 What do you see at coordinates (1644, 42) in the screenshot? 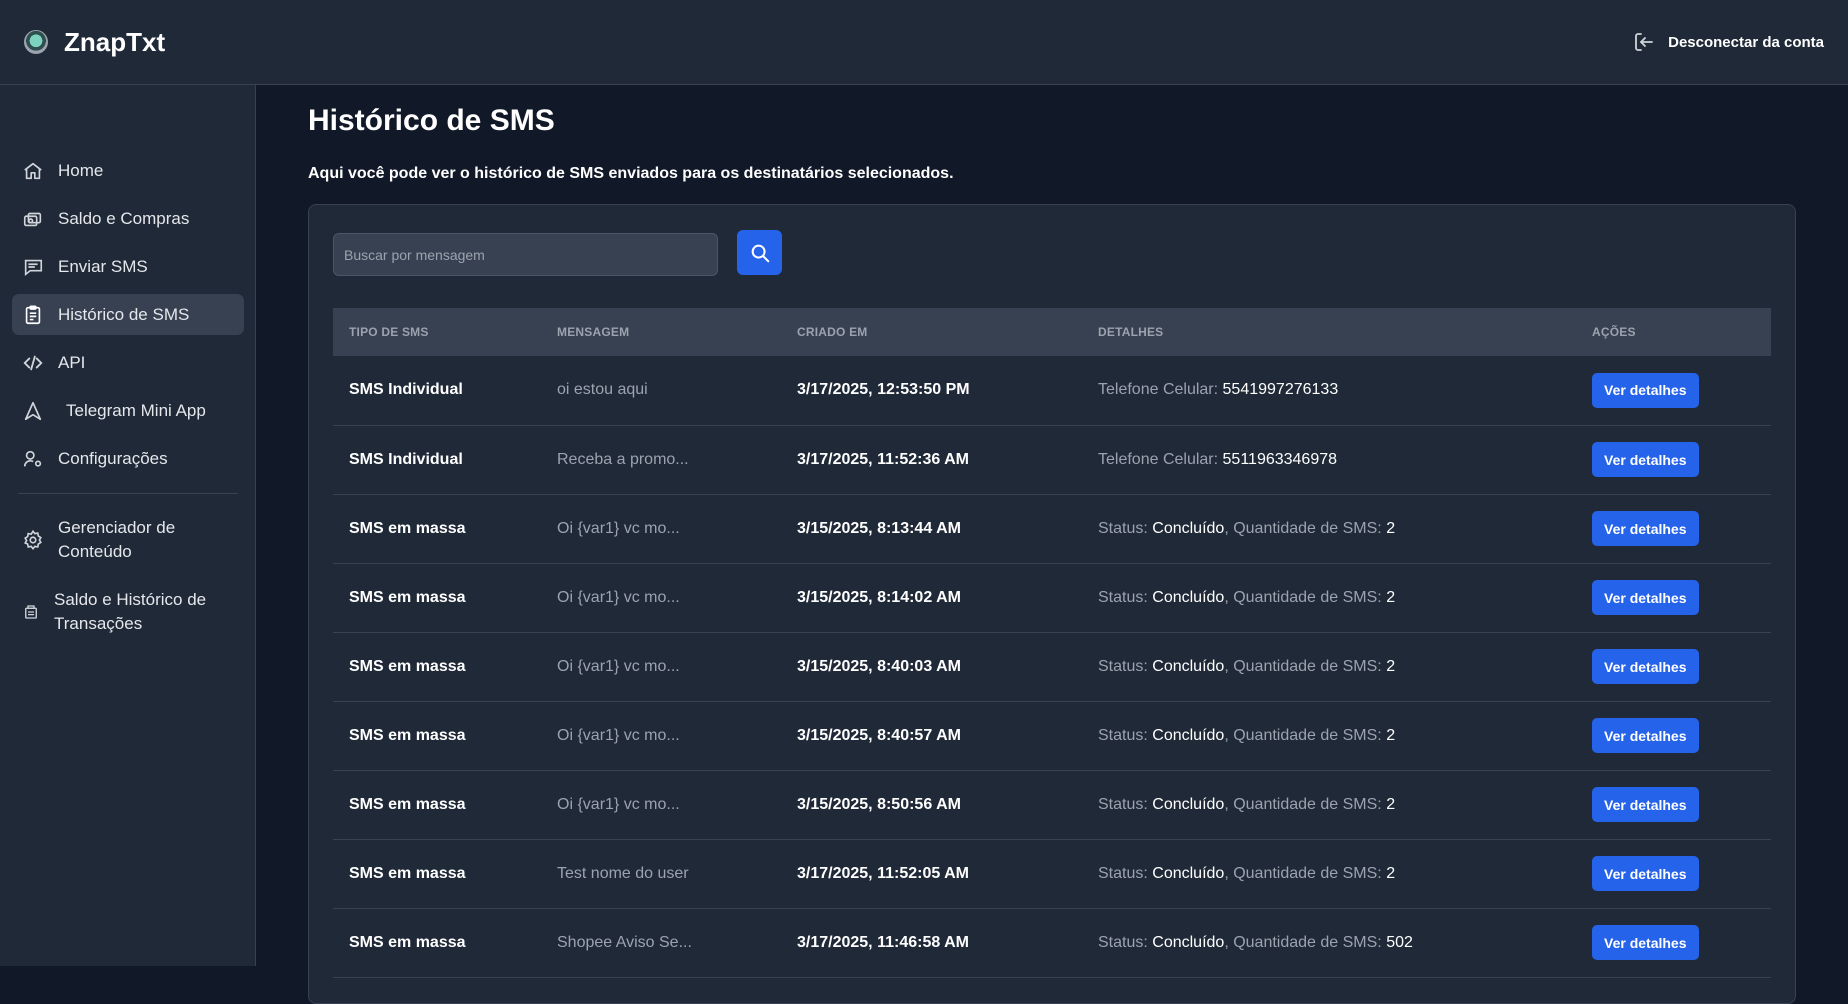
I see `logout-icon` at bounding box center [1644, 42].